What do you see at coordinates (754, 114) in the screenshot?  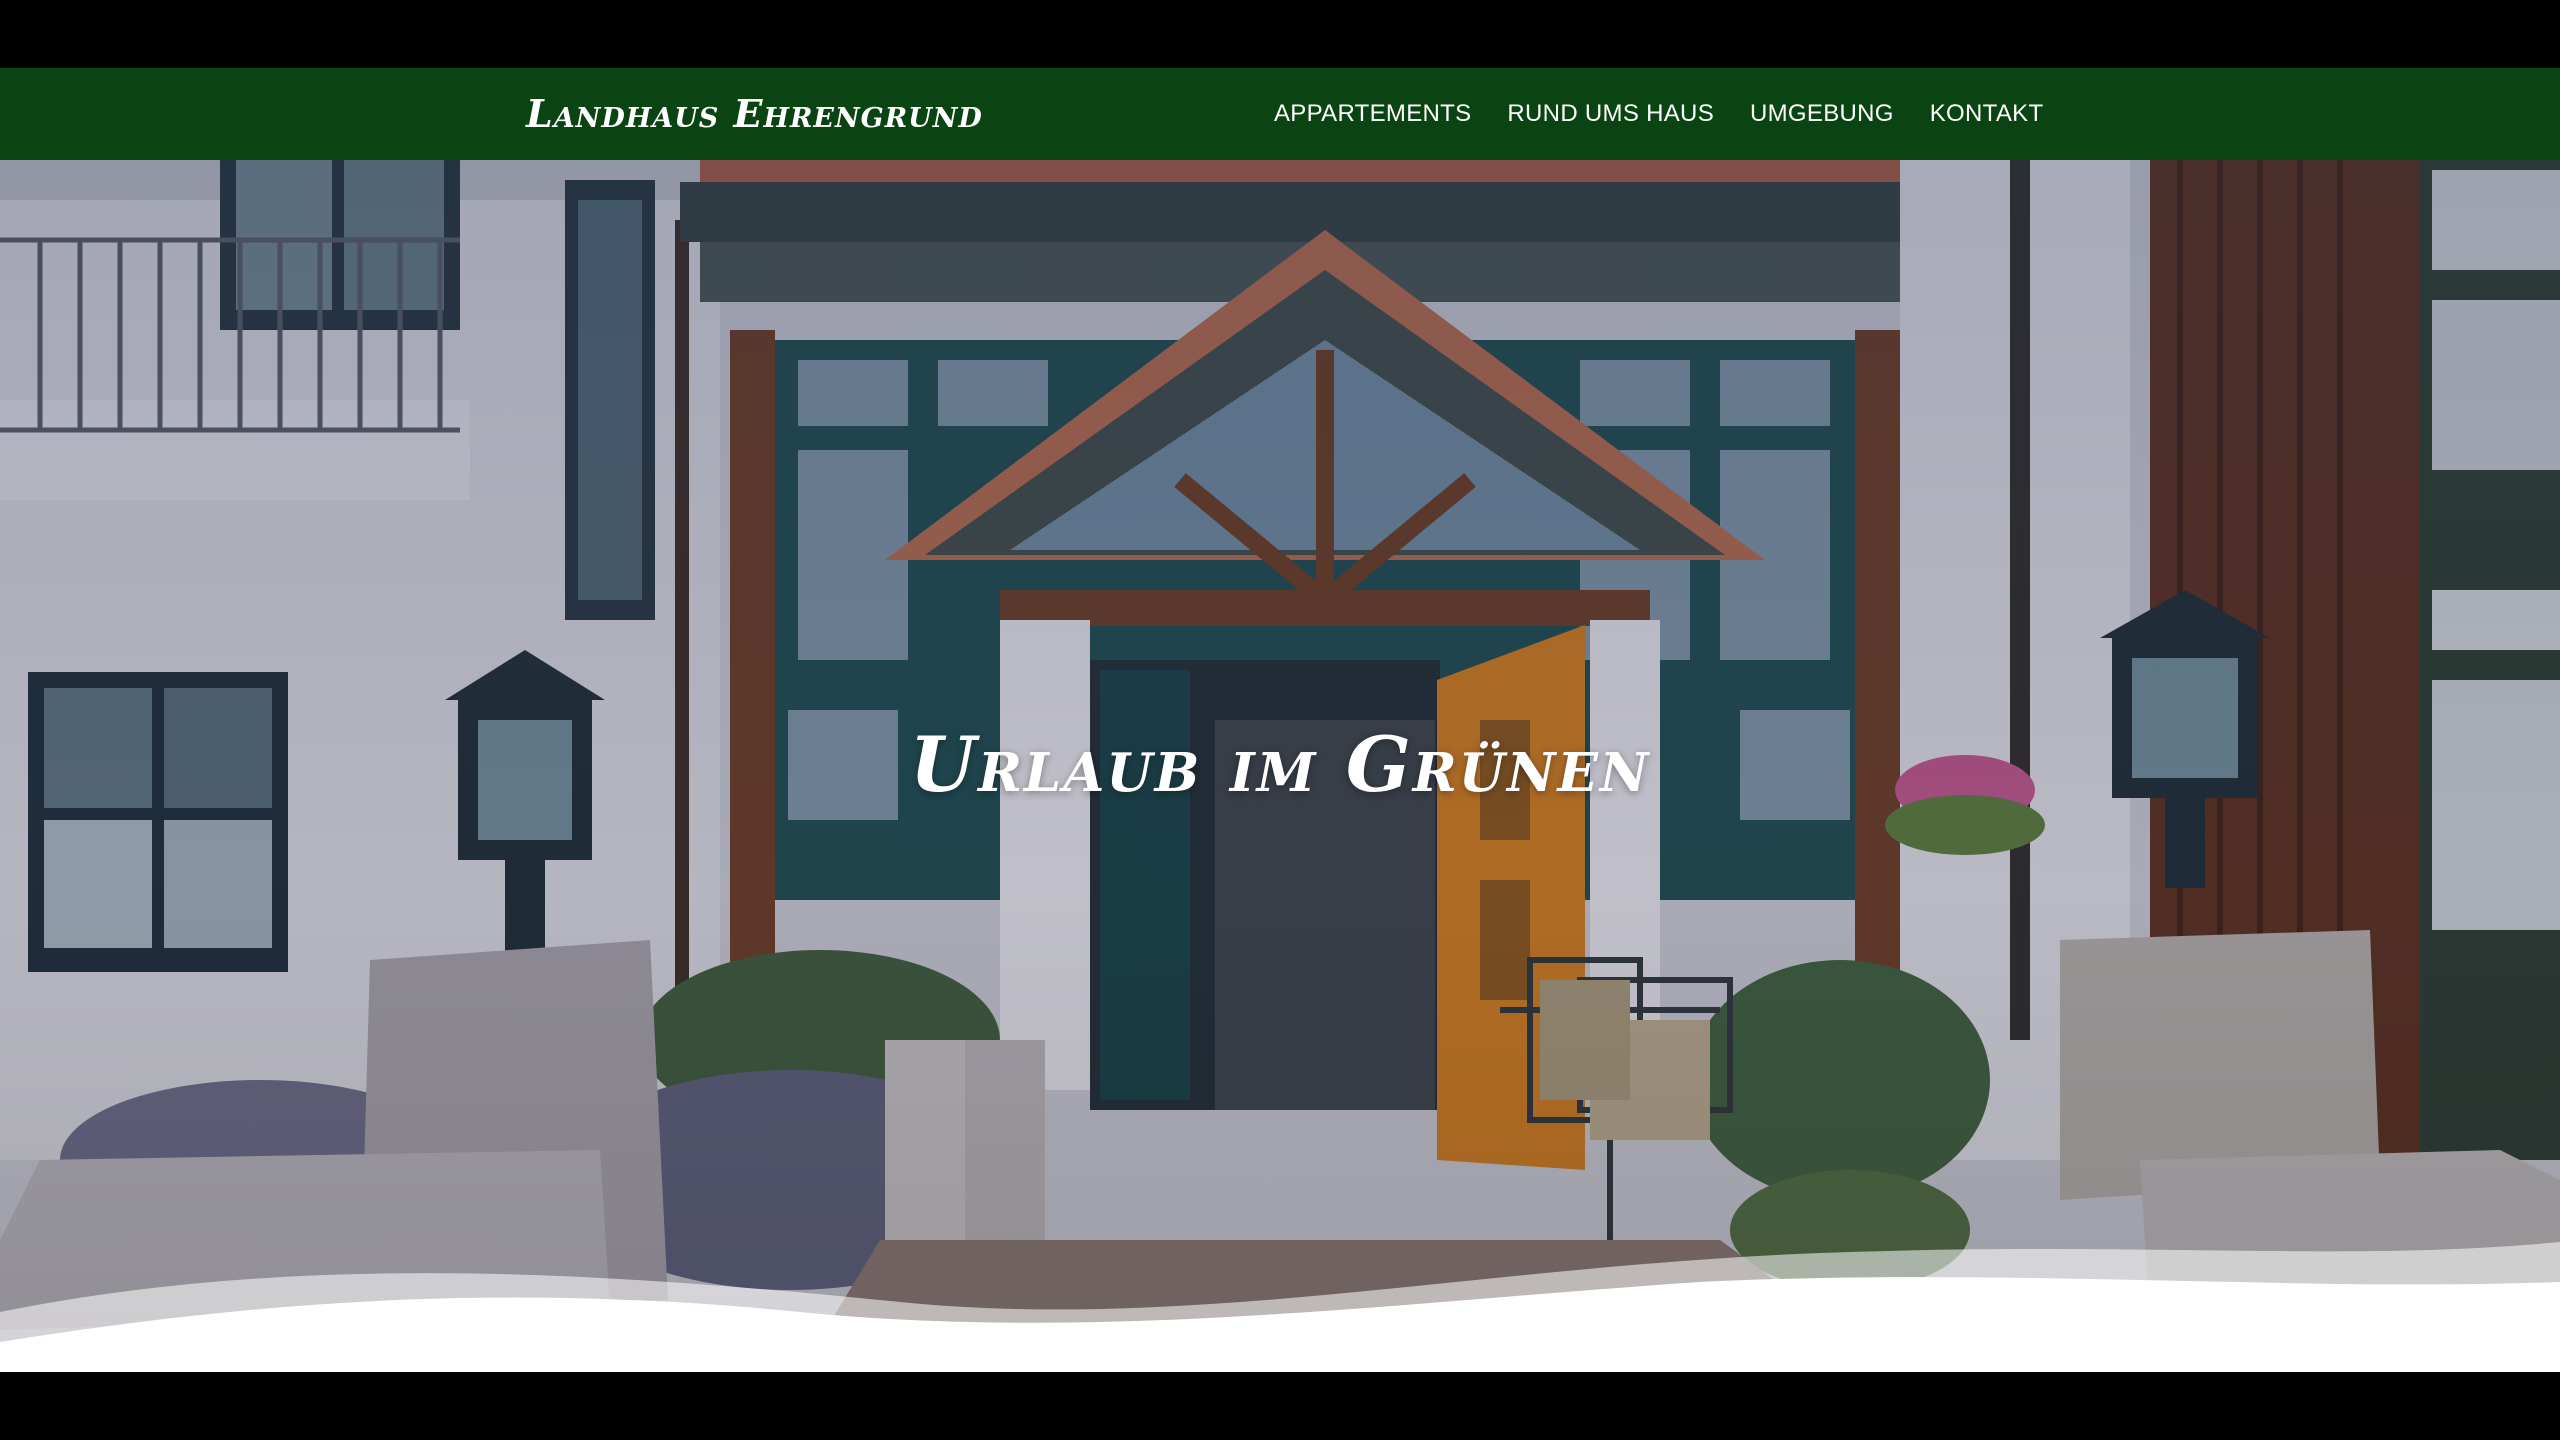 I see `site-logo: Landhaus Ehrengrund` at bounding box center [754, 114].